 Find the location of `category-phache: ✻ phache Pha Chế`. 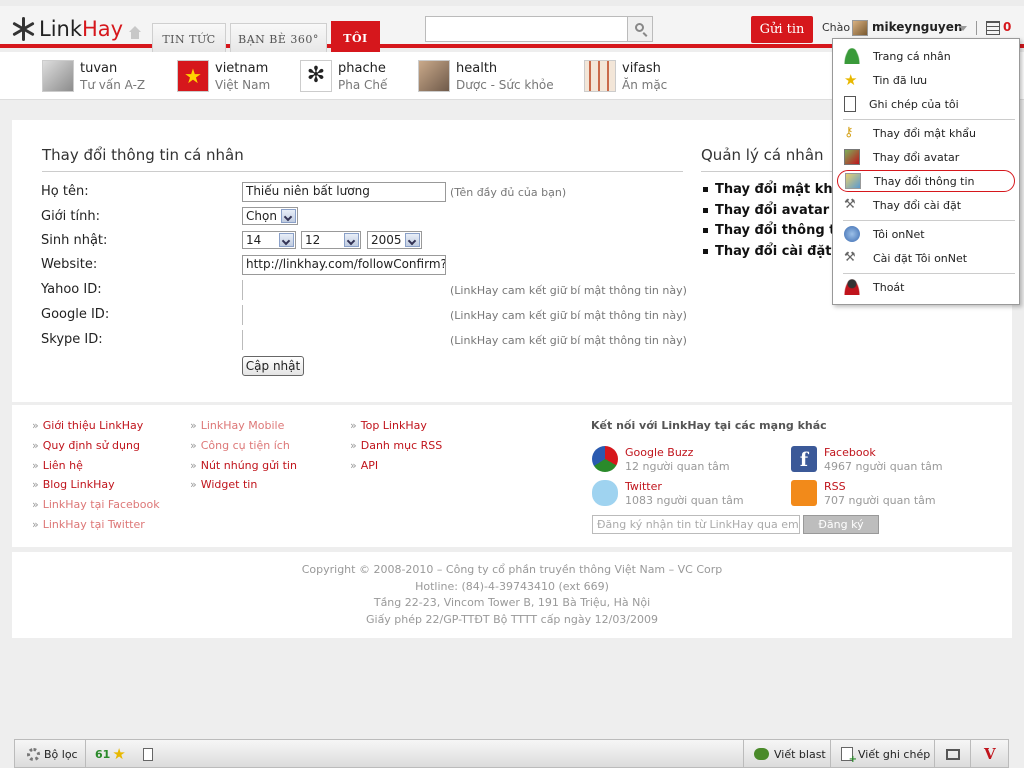

category-phache: ✻ phache Pha Chế is located at coordinates (350, 77).